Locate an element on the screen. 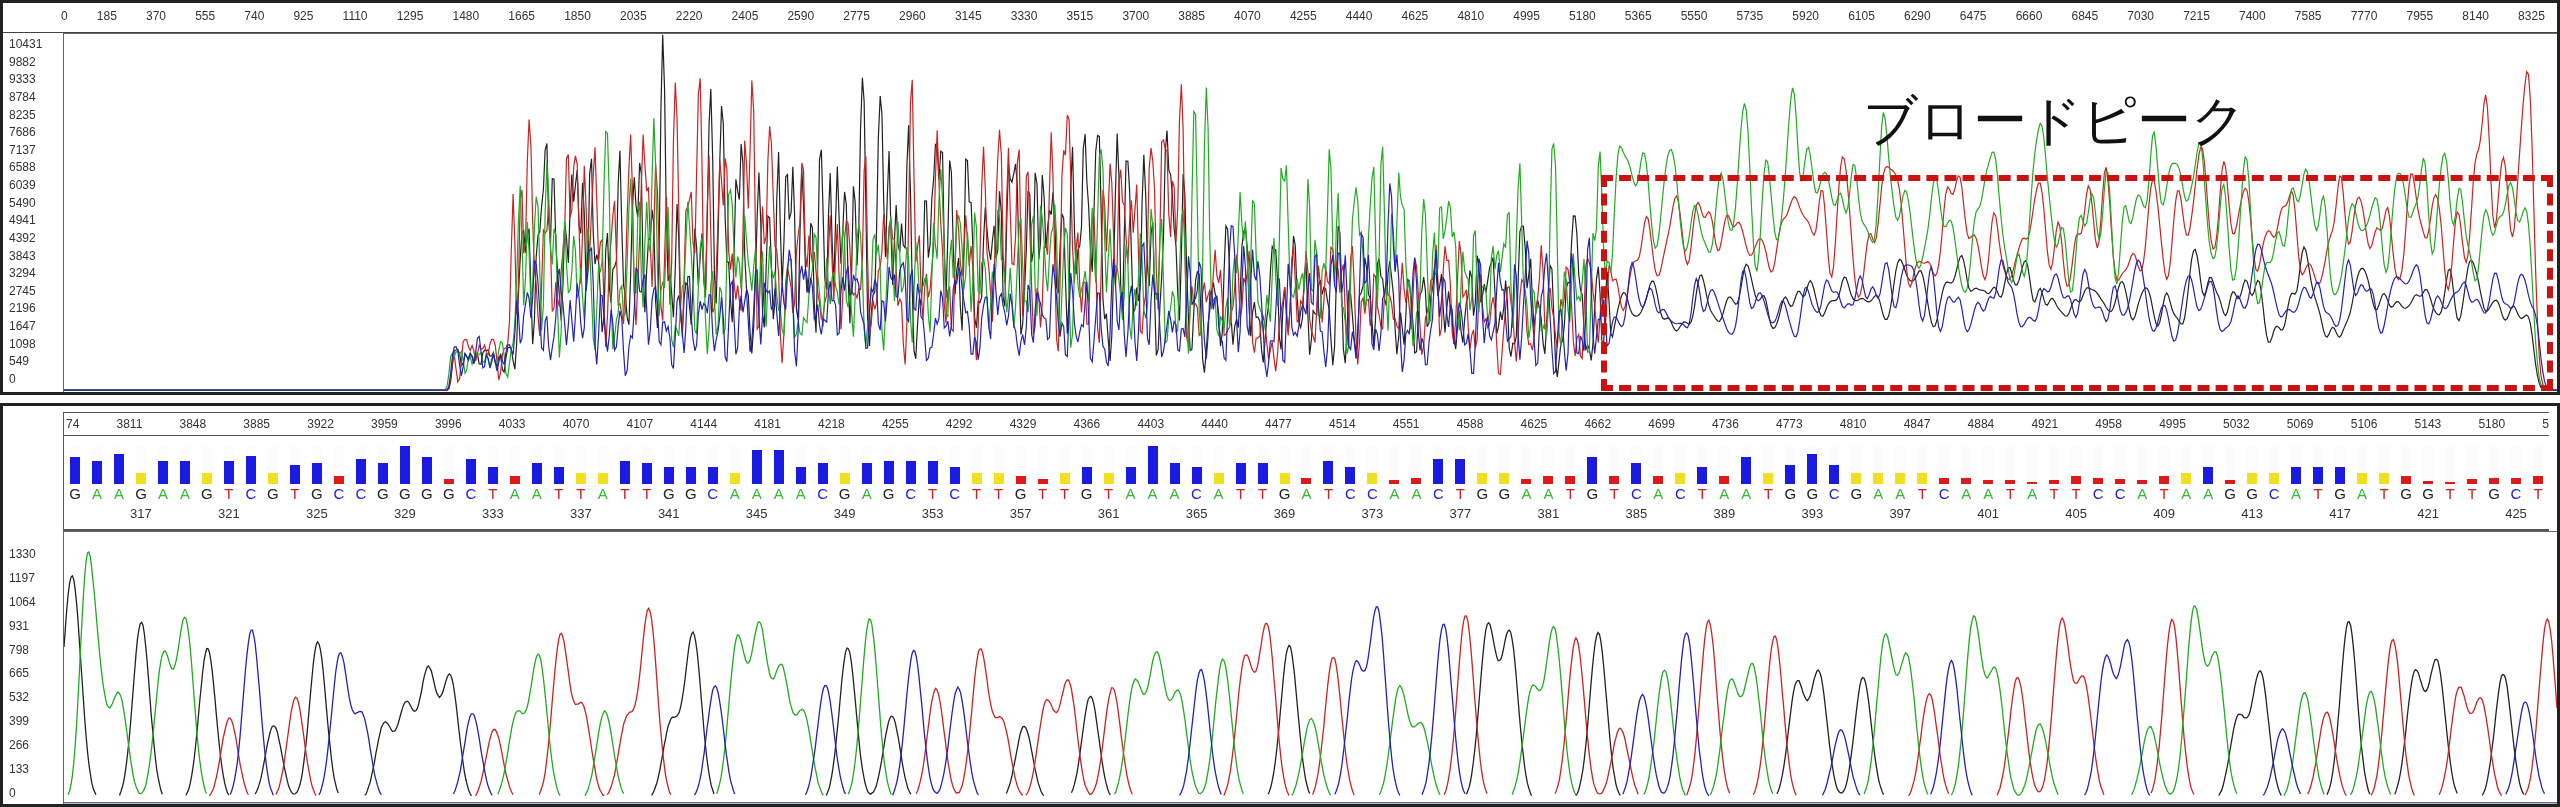 This screenshot has height=807, width=2560. axis-label: 555 is located at coordinates (205, 17).